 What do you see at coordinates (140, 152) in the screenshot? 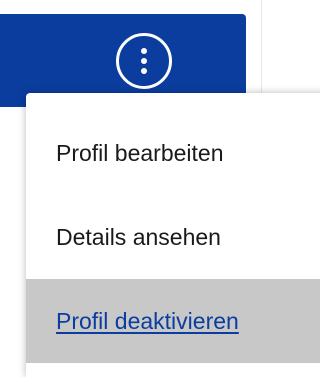
I see `menu-item-label: Profil bearbeiten` at bounding box center [140, 152].